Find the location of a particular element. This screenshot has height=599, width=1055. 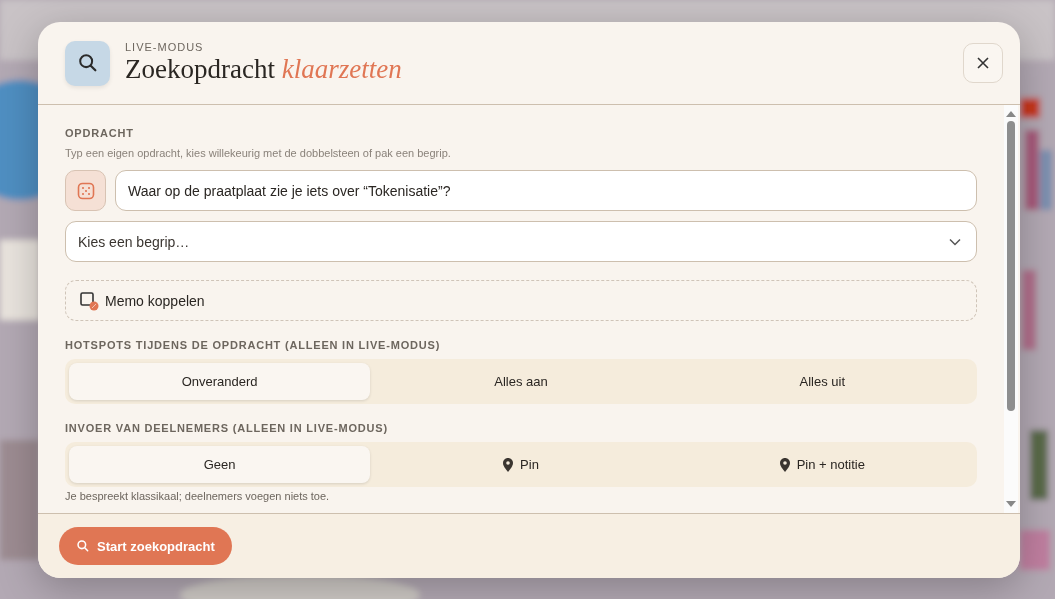

dialog-title: Zoekopdracht klaarzetten is located at coordinates (264, 70).